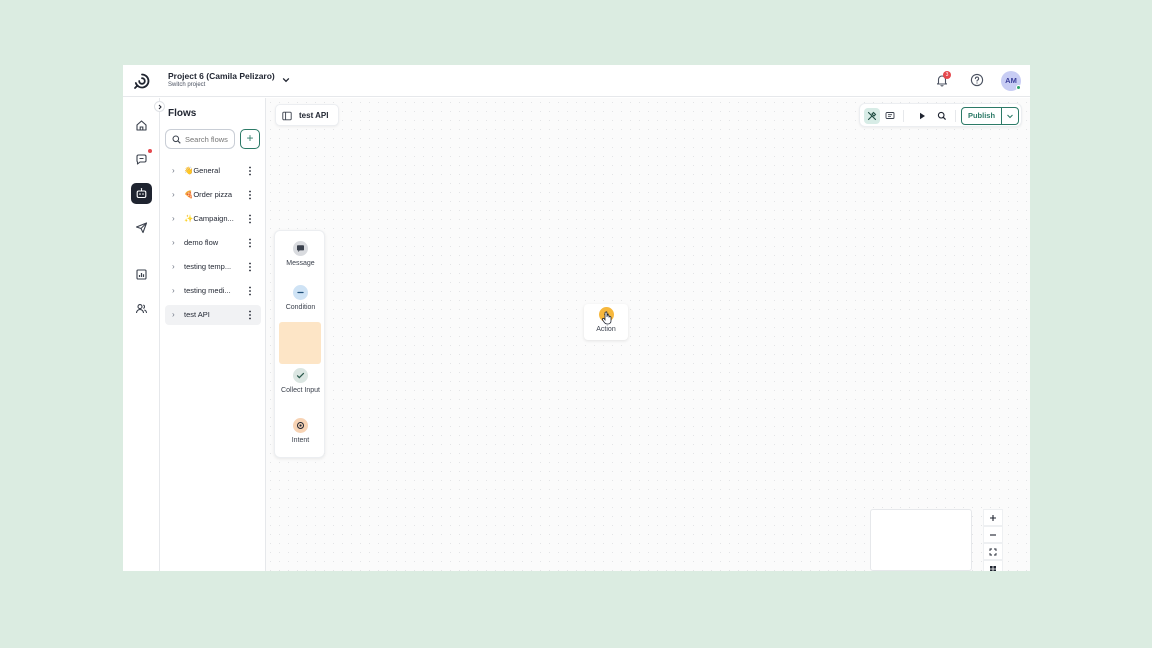 This screenshot has width=1152, height=648. I want to click on icon-rail, so click(141, 334).